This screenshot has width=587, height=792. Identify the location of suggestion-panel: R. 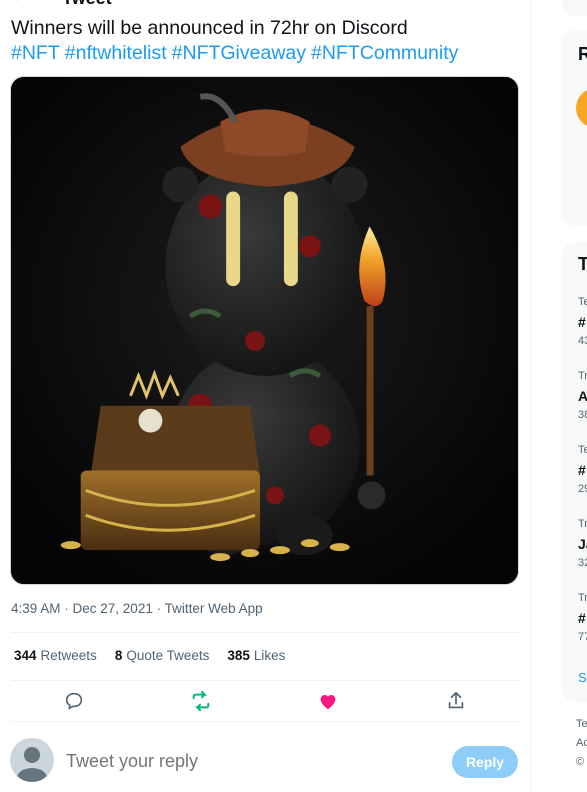
(574, 128).